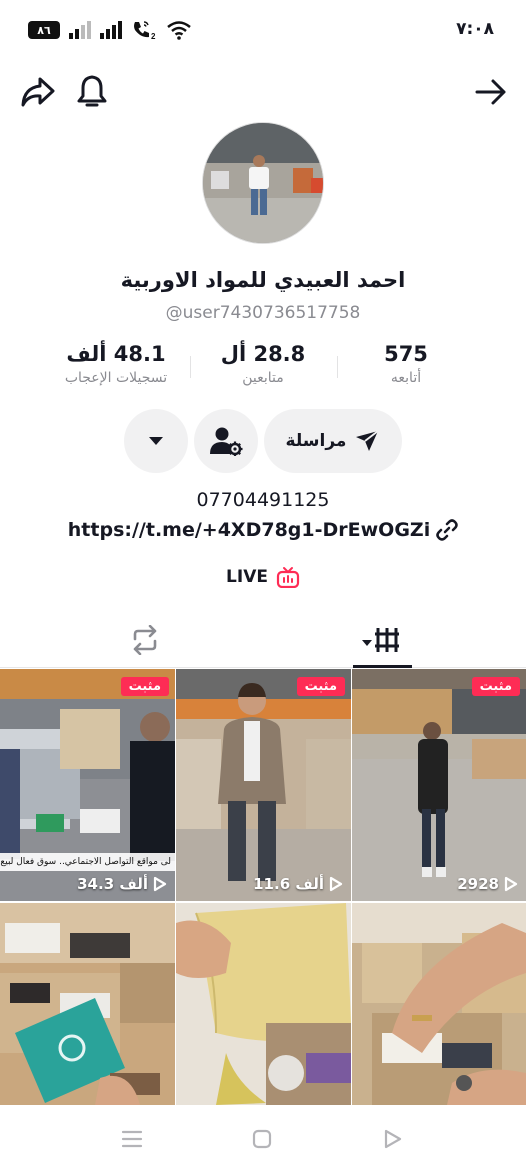 The width and height of the screenshot is (526, 1169). I want to click on view-count: 34.3 ألف, so click(122, 884).